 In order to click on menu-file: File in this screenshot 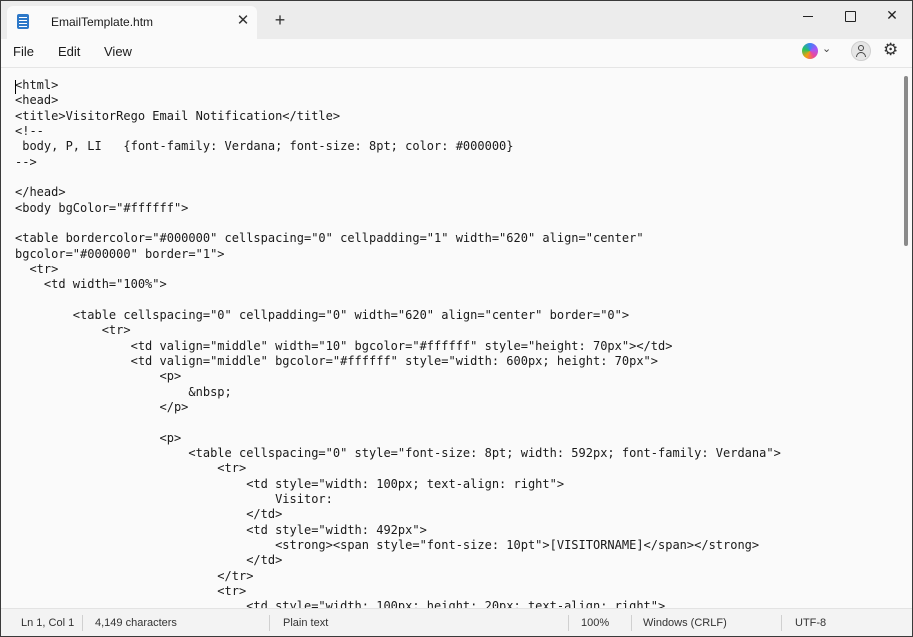, I will do `click(23, 51)`.